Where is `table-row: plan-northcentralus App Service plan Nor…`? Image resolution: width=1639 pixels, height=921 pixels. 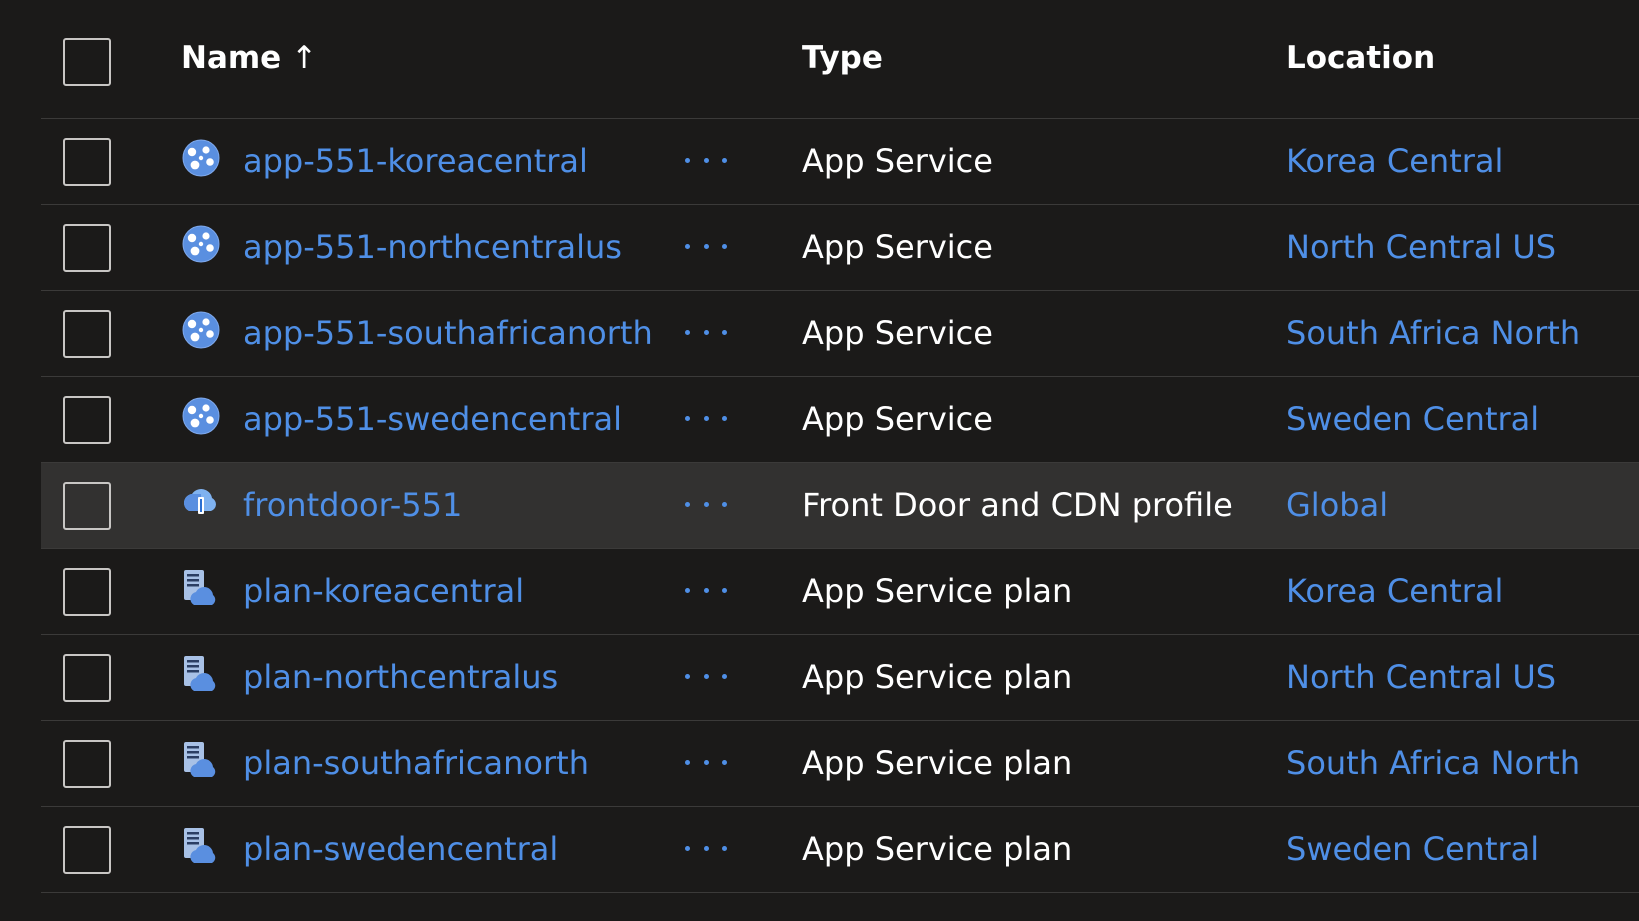 table-row: plan-northcentralus App Service plan Nor… is located at coordinates (840, 678).